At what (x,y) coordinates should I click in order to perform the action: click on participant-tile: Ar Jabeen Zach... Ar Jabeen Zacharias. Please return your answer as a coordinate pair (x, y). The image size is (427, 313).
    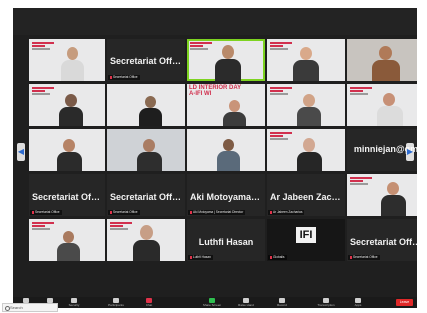
    Looking at the image, I should click on (306, 195).